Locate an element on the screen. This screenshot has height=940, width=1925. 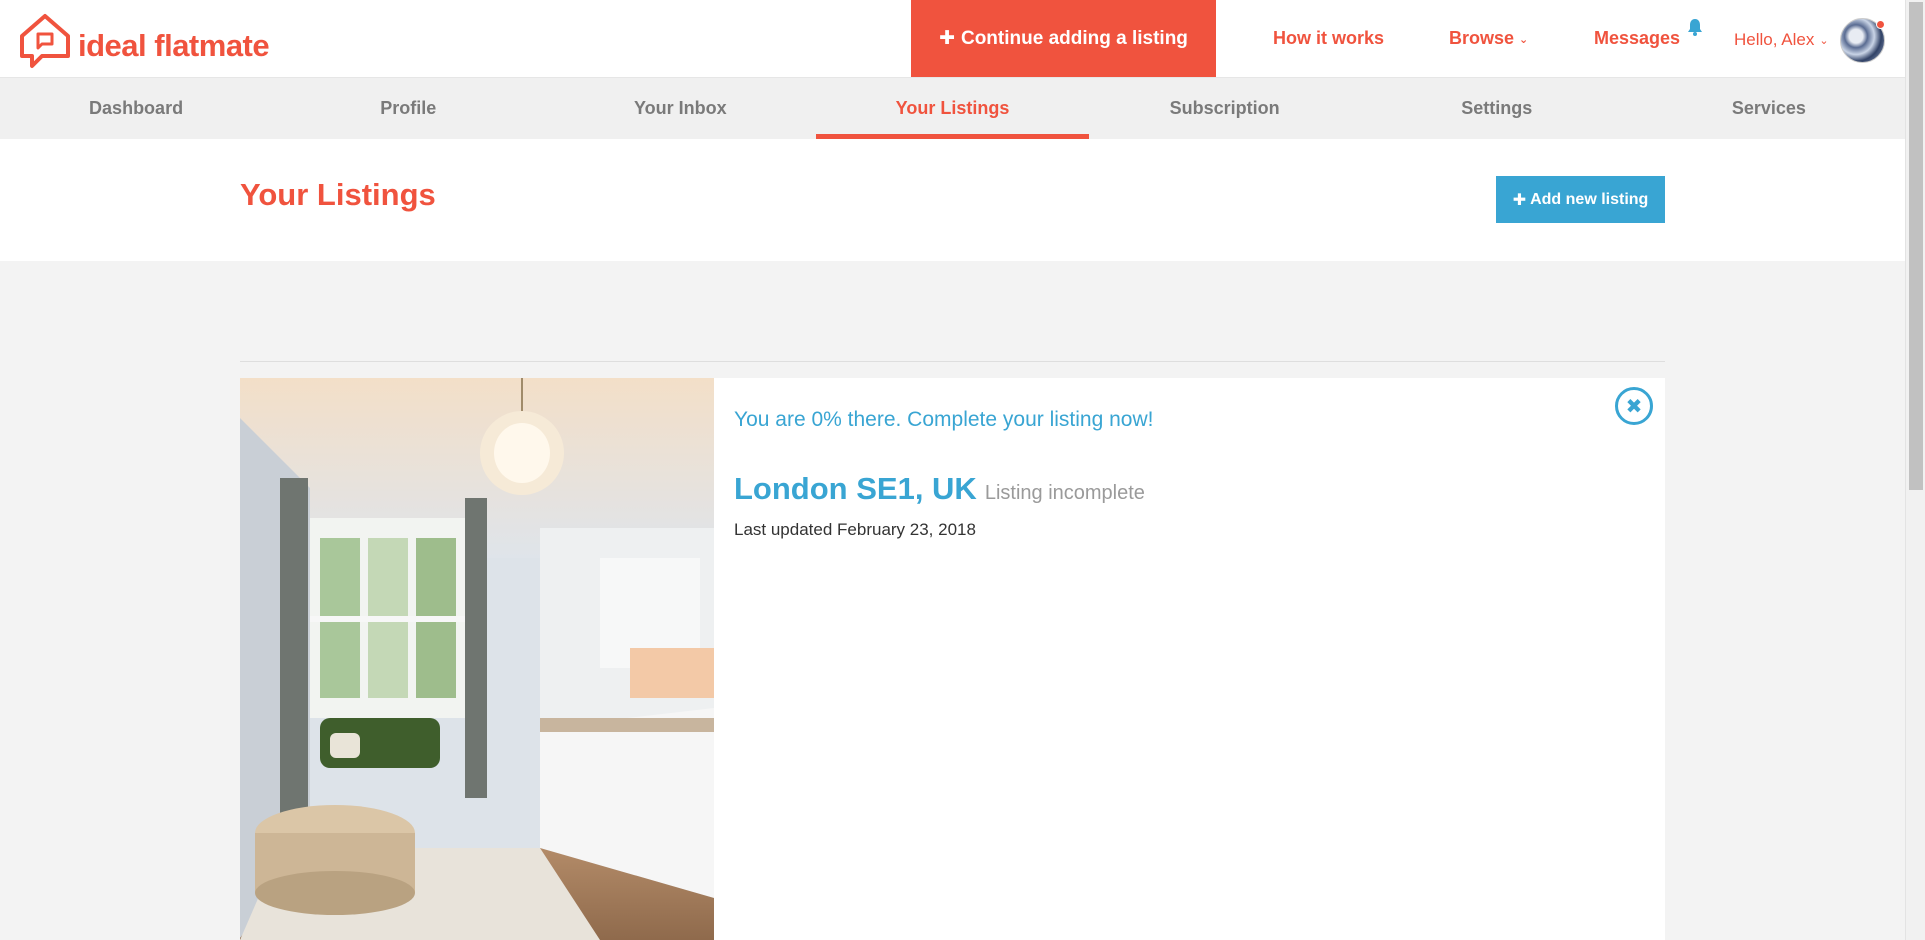
how-it-works-link: How it works is located at coordinates (1328, 38).